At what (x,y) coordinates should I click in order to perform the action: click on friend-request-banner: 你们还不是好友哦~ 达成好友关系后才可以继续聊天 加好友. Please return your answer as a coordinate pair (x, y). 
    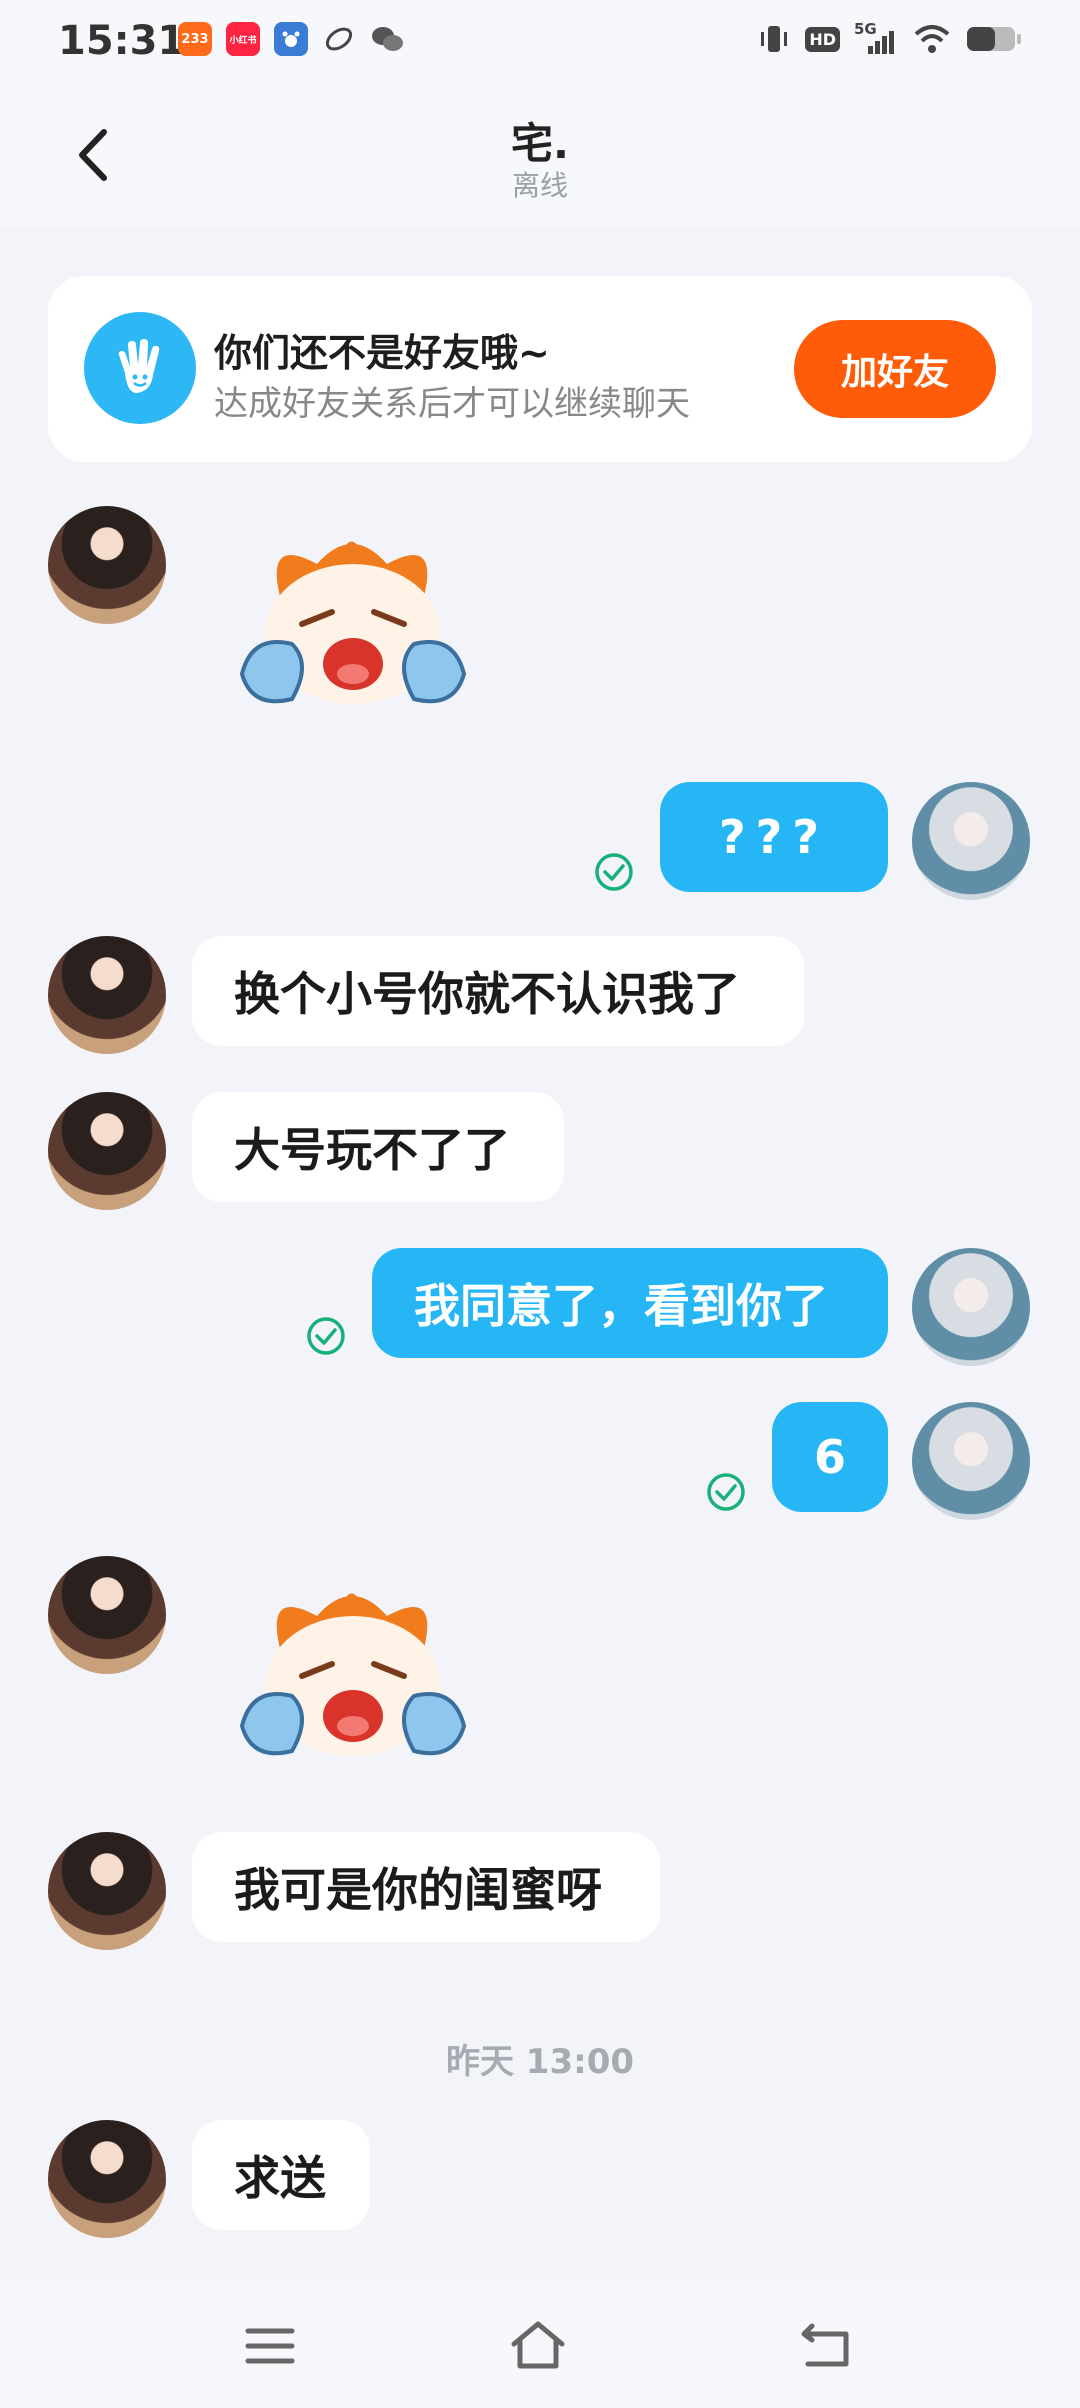
    Looking at the image, I should click on (540, 369).